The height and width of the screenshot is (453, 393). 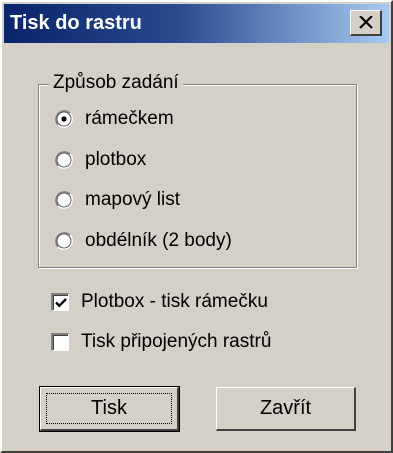 I want to click on close-button-label: Zavřít, so click(x=285, y=408).